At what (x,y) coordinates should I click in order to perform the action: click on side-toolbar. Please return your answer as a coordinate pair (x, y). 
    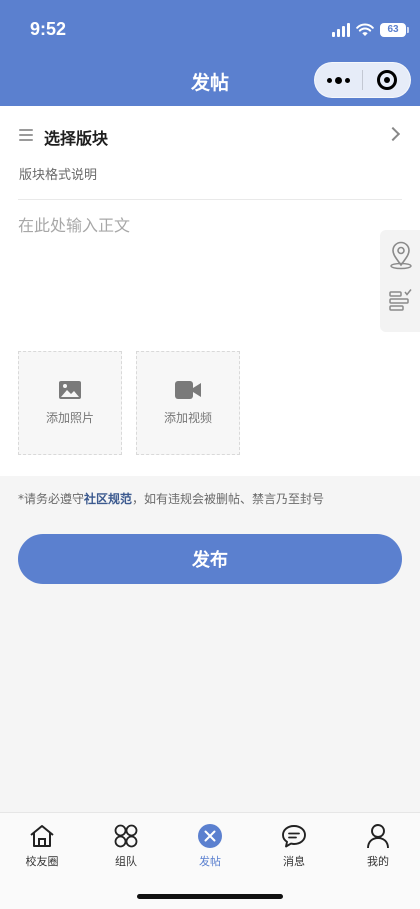
    Looking at the image, I should click on (400, 281).